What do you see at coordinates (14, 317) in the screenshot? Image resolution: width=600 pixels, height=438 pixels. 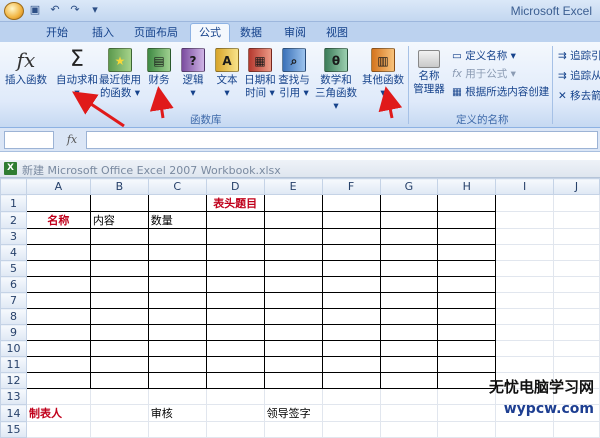 I see `row-header: 8` at bounding box center [14, 317].